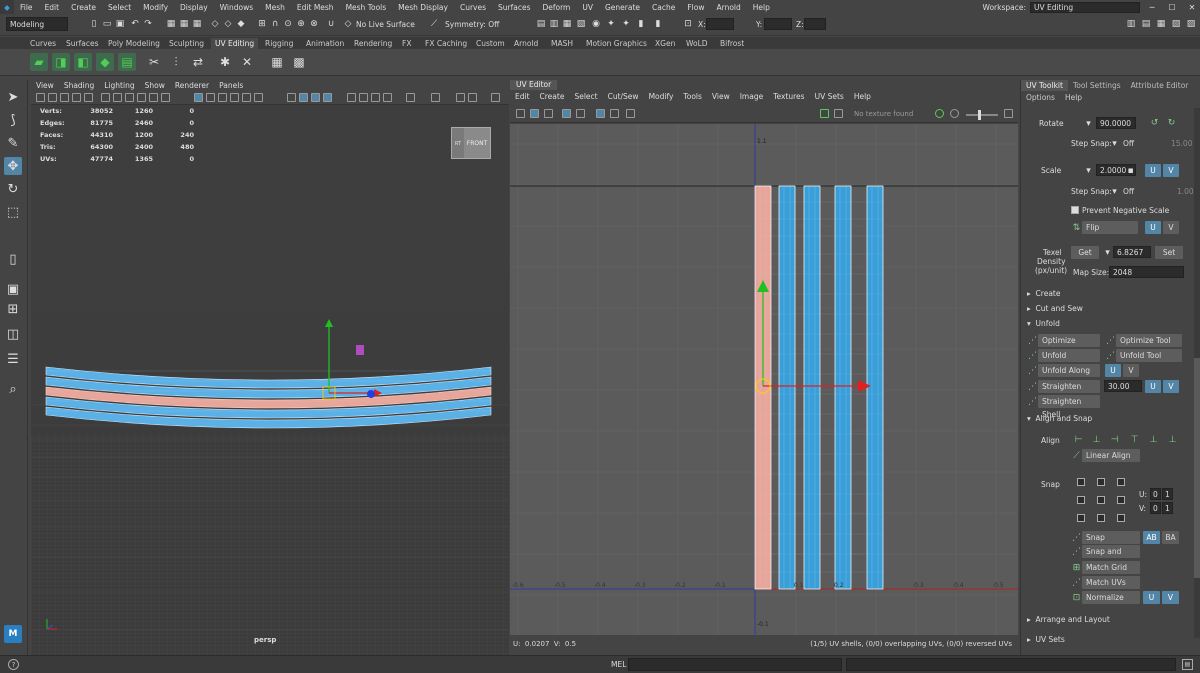 This screenshot has width=1200, height=673. Describe the element at coordinates (1055, 308) in the screenshot. I see `section-cut-and-sew: ▸ Cut and Sew` at that location.